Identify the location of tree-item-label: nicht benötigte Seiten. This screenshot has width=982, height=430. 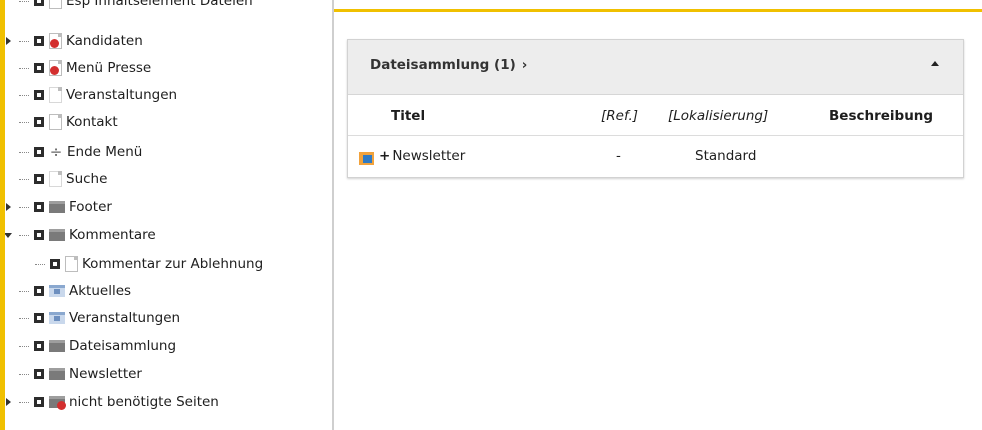
(144, 402).